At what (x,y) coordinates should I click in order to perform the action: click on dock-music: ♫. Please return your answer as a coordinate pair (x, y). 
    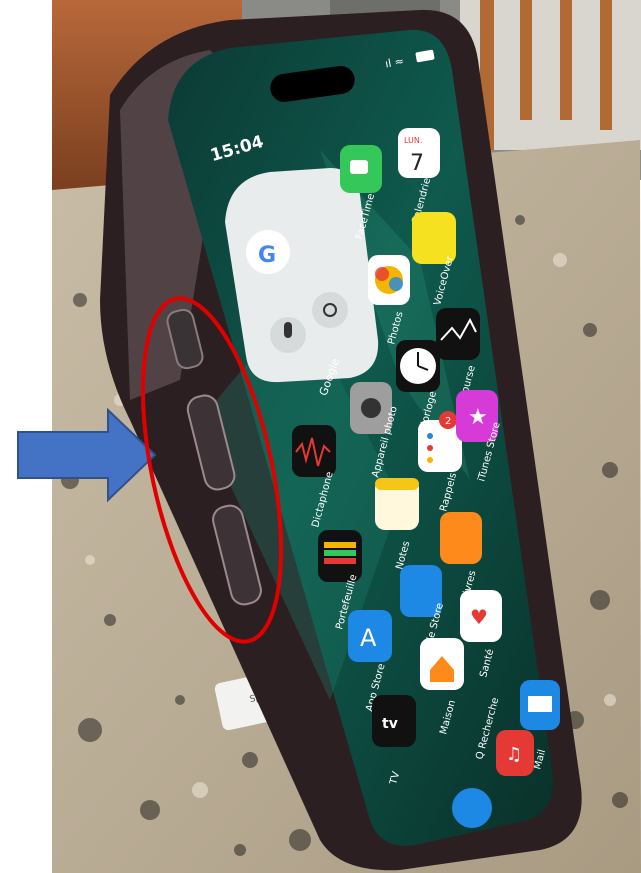
    Looking at the image, I should click on (515, 753).